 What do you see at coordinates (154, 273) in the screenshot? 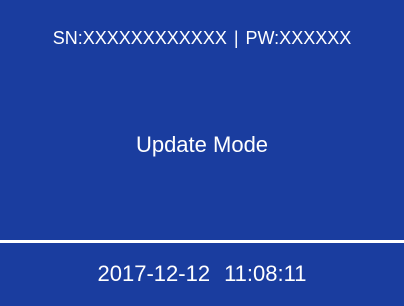
I see `date-text: 2017-12-12` at bounding box center [154, 273].